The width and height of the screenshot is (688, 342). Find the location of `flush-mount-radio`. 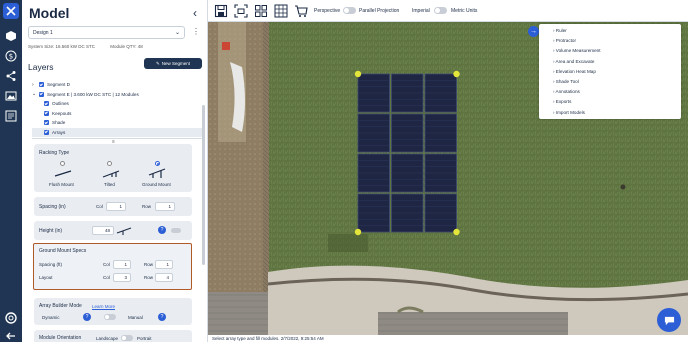

flush-mount-radio is located at coordinates (62, 163).